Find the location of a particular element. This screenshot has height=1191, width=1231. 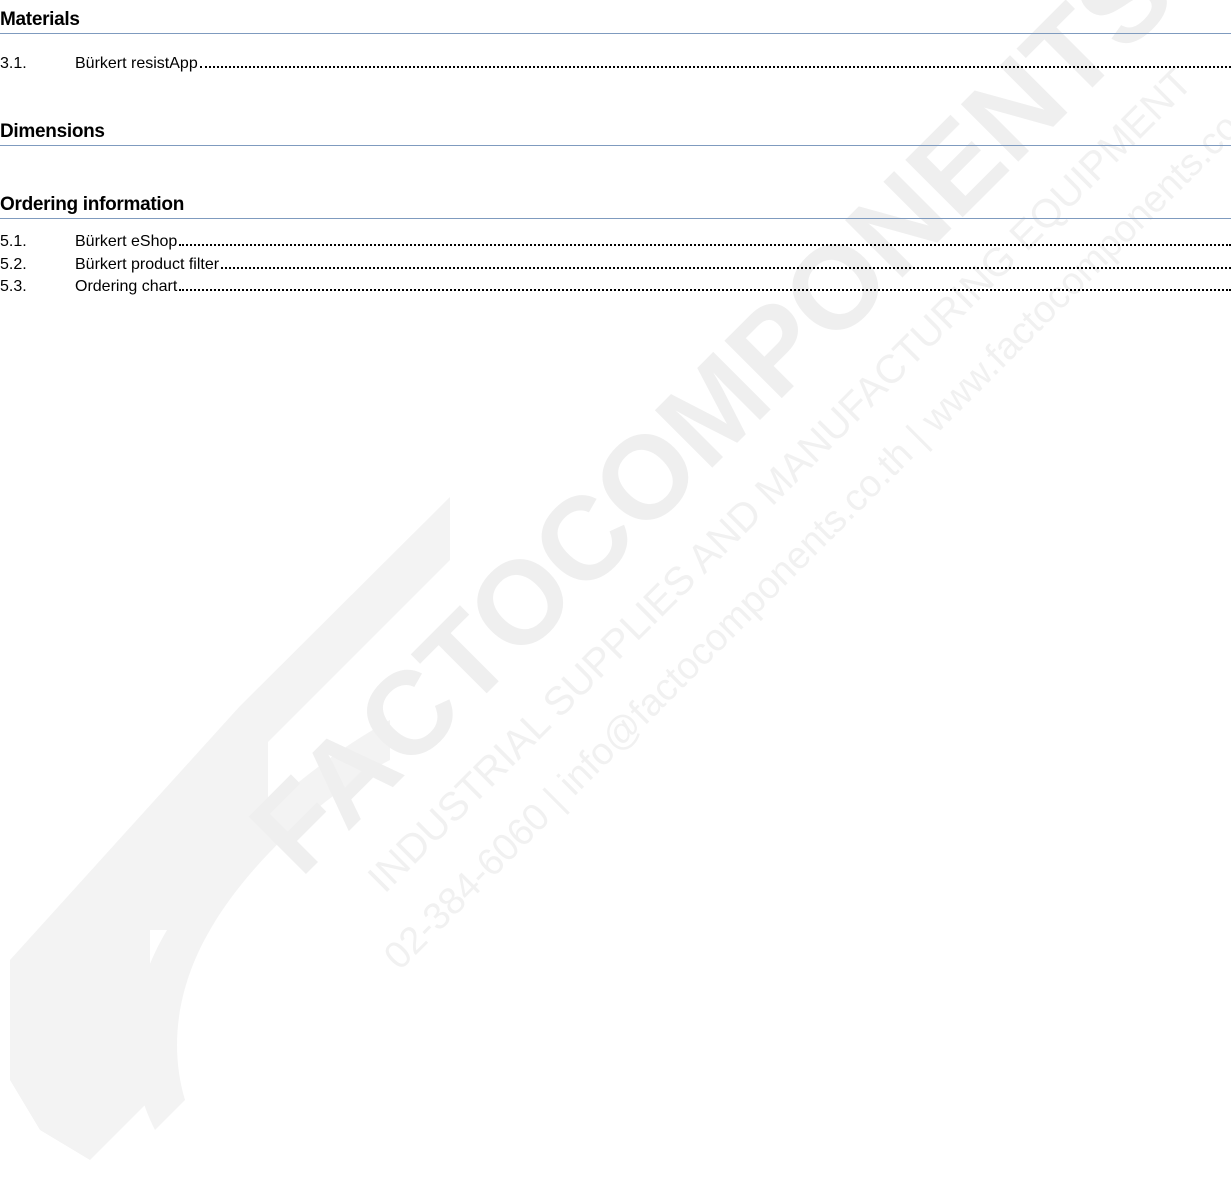

toc-entry-5-3: 5.3. Ordering chart is located at coordinates (615, 287).